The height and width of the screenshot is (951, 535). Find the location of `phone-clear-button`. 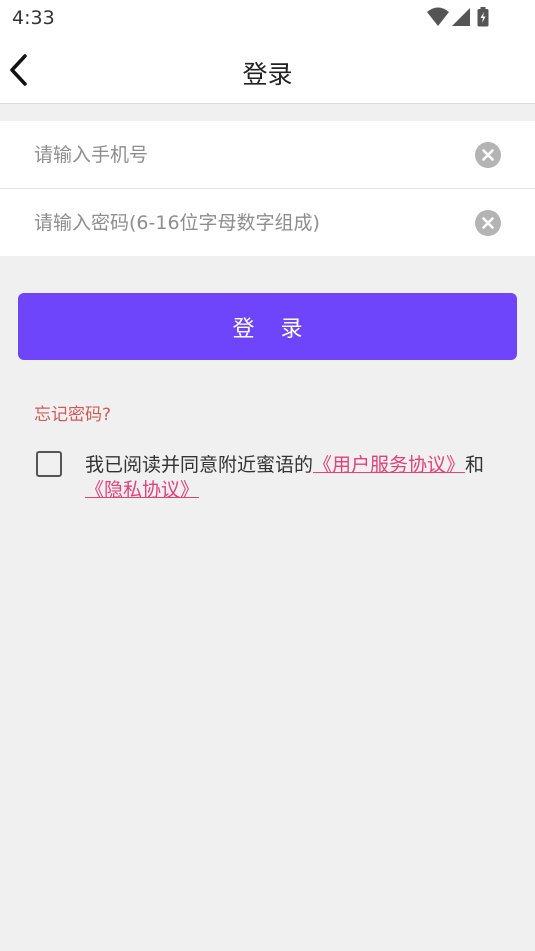

phone-clear-button is located at coordinates (488, 154).